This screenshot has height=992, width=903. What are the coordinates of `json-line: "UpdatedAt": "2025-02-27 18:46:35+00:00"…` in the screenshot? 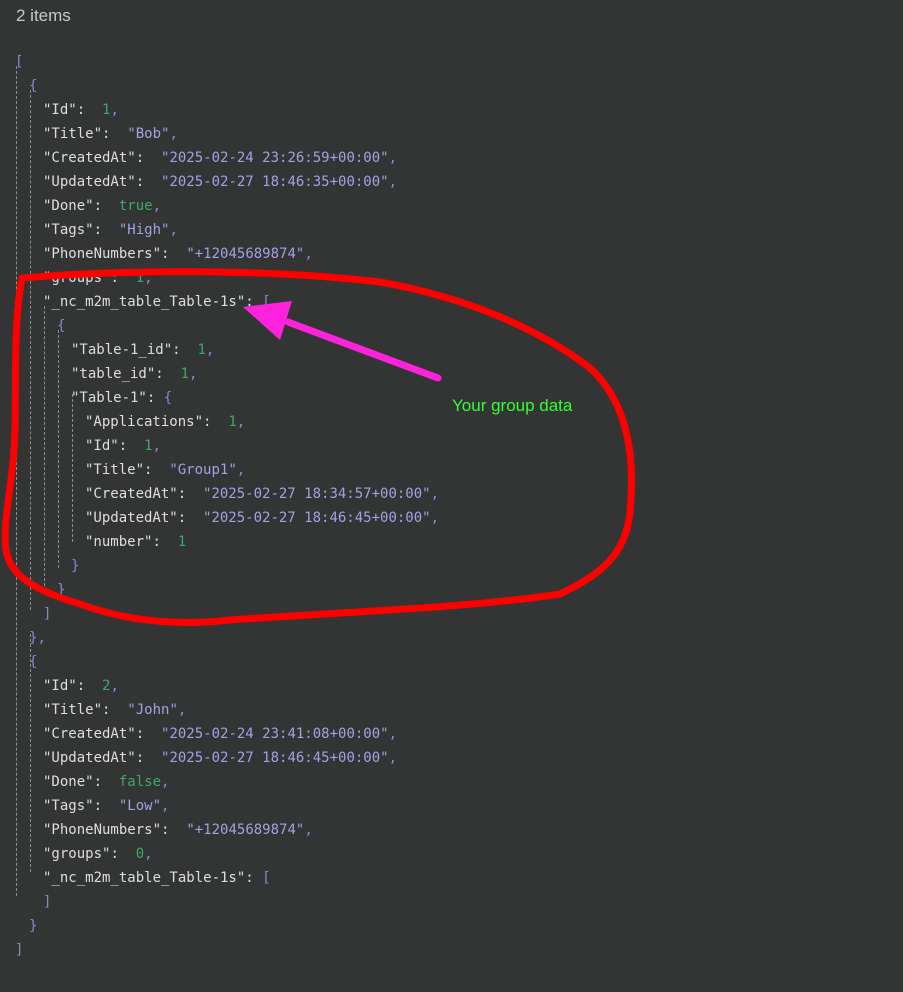 It's located at (220, 182).